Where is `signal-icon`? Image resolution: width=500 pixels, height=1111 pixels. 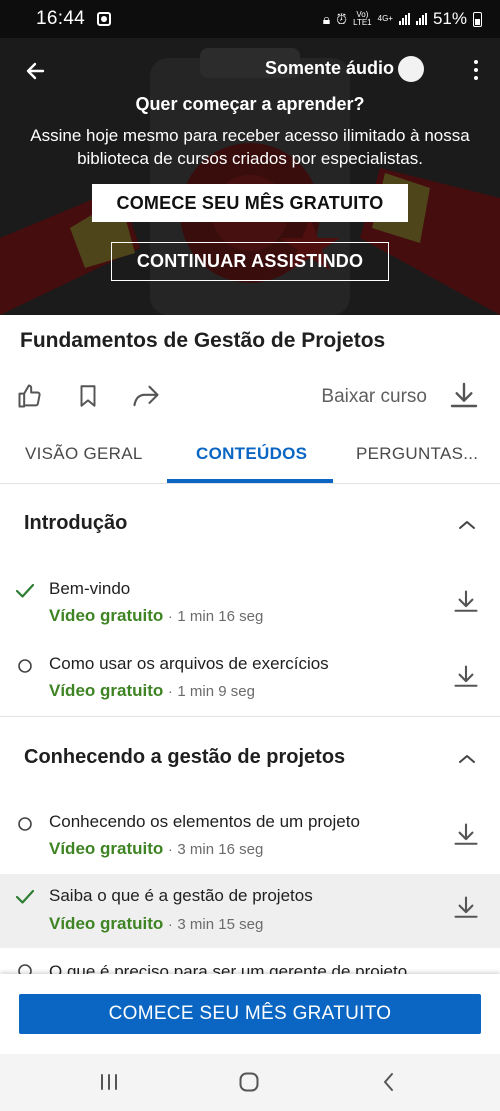 signal-icon is located at coordinates (404, 19).